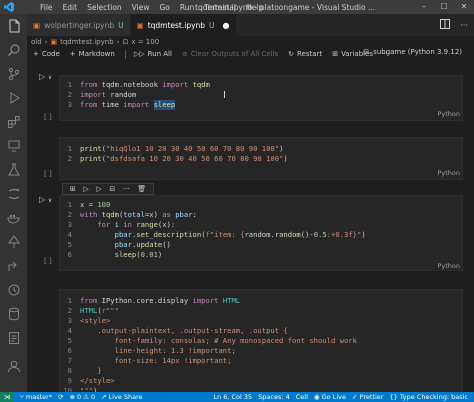 Image resolution: width=474 pixels, height=402 pixels. What do you see at coordinates (93, 397) in the screenshot?
I see `warning-count: 0` at bounding box center [93, 397].